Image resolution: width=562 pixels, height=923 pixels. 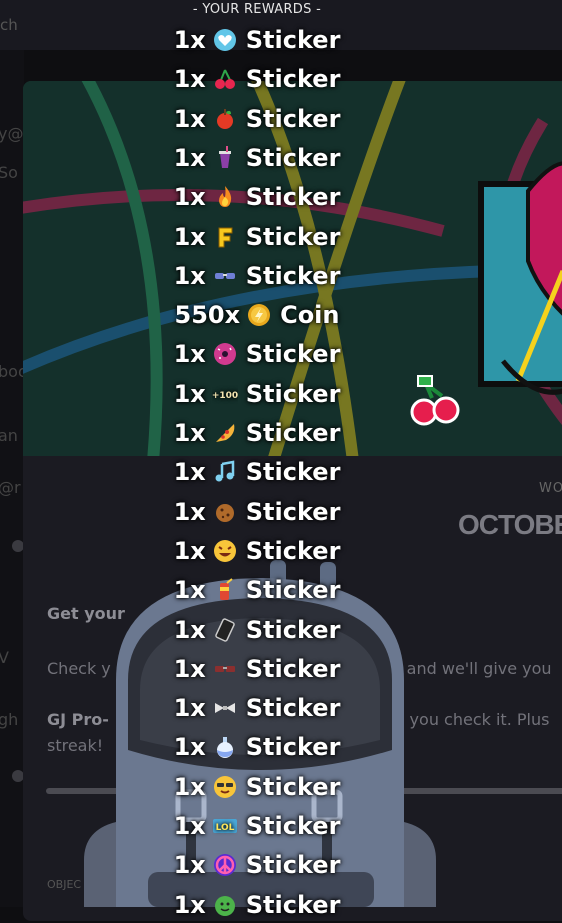 What do you see at coordinates (225, 551) in the screenshot?
I see `laughing-face-sticker-icon` at bounding box center [225, 551].